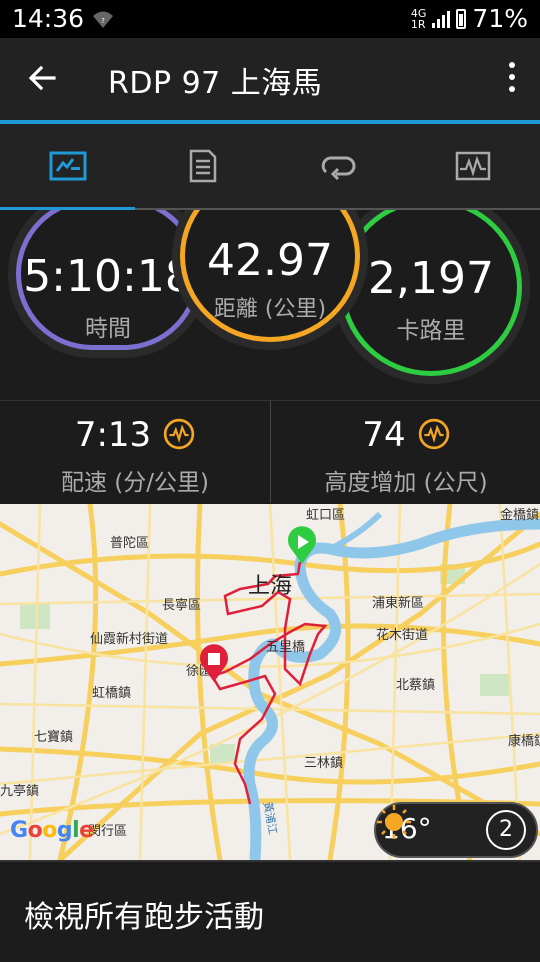 The image size is (540, 962). What do you see at coordinates (108, 329) in the screenshot?
I see `time-label: 時間` at bounding box center [108, 329].